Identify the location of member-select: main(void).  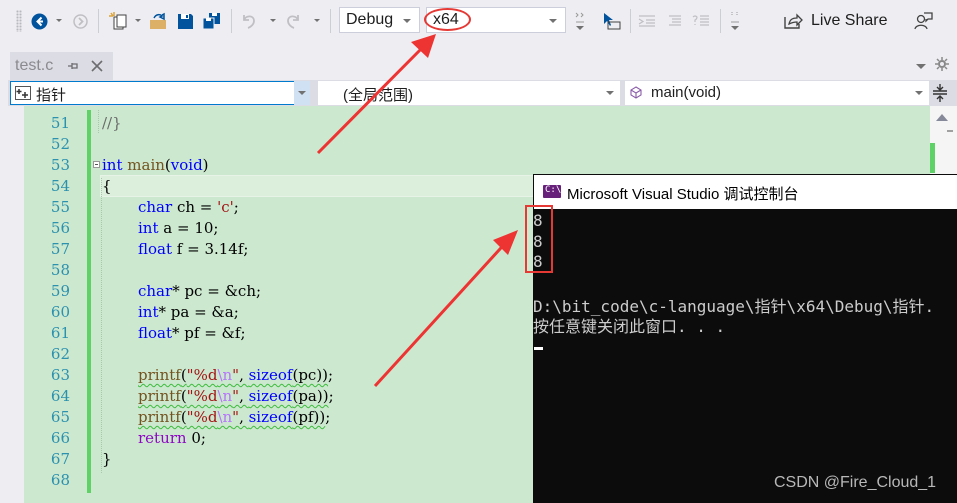
(777, 93).